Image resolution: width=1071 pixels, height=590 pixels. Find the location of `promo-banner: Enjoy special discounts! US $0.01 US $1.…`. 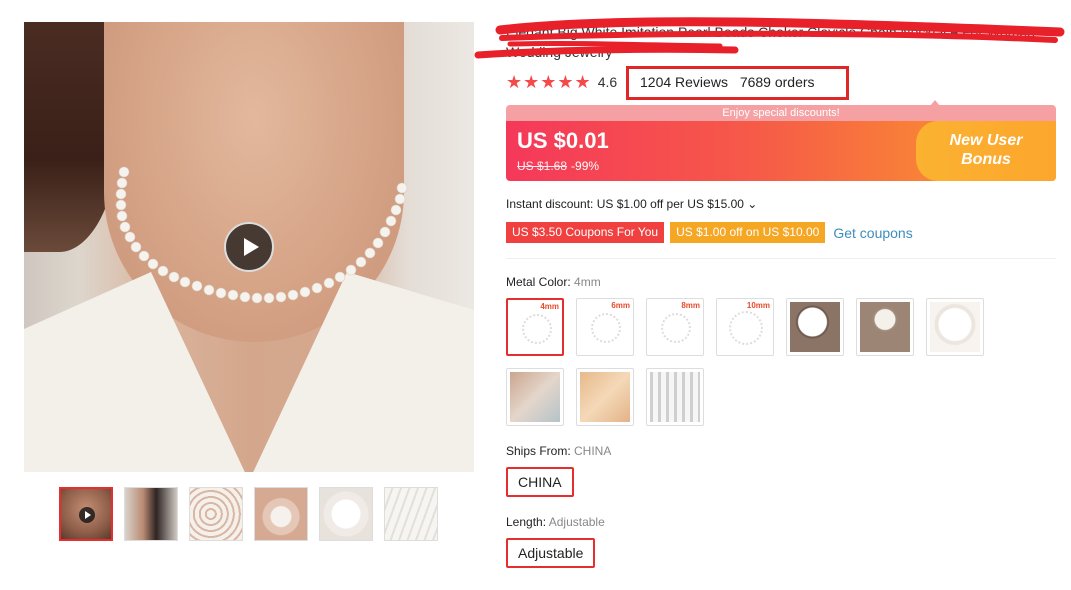

promo-banner: Enjoy special discounts! US $0.01 US $1.… is located at coordinates (781, 143).